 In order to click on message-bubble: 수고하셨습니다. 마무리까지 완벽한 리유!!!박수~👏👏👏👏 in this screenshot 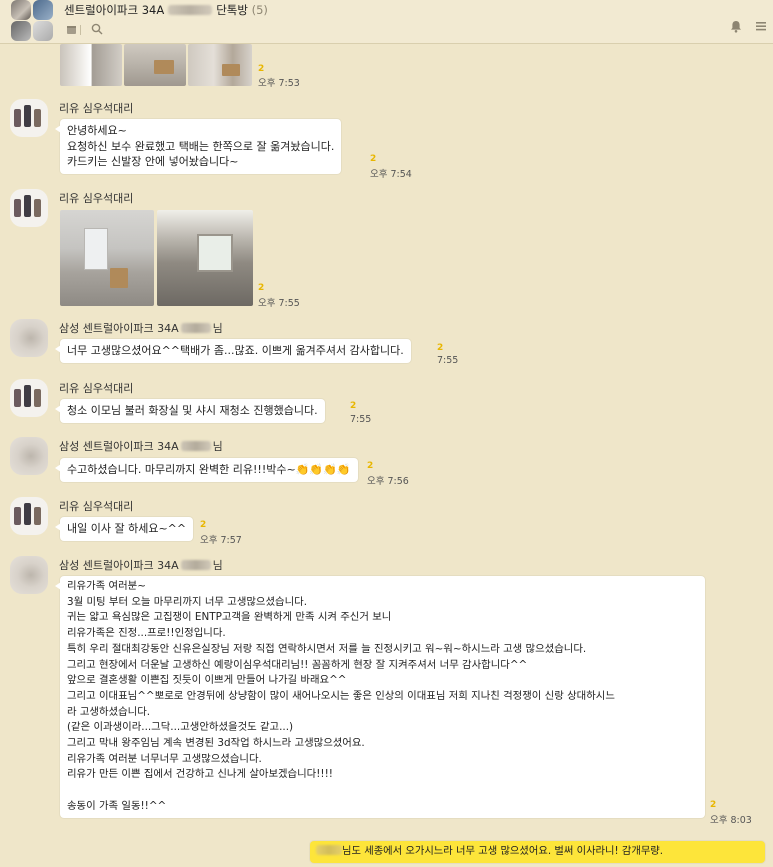, I will do `click(206, 470)`.